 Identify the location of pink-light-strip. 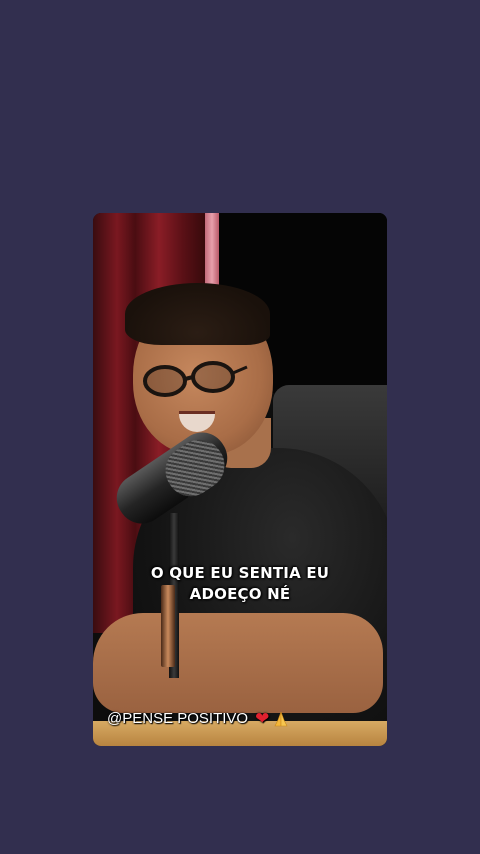
(212, 249).